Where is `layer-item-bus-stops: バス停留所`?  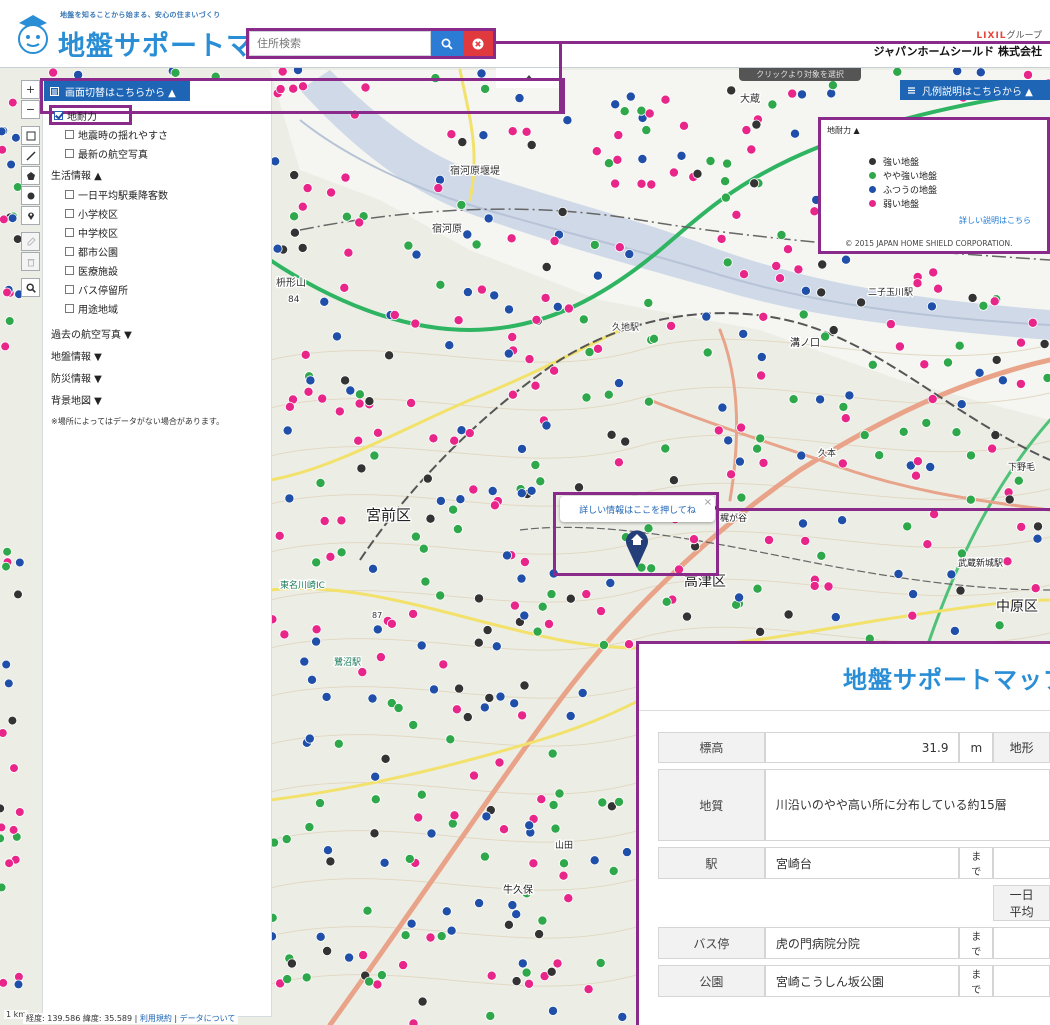
layer-item-bus-stops: バス停留所 is located at coordinates (161, 289).